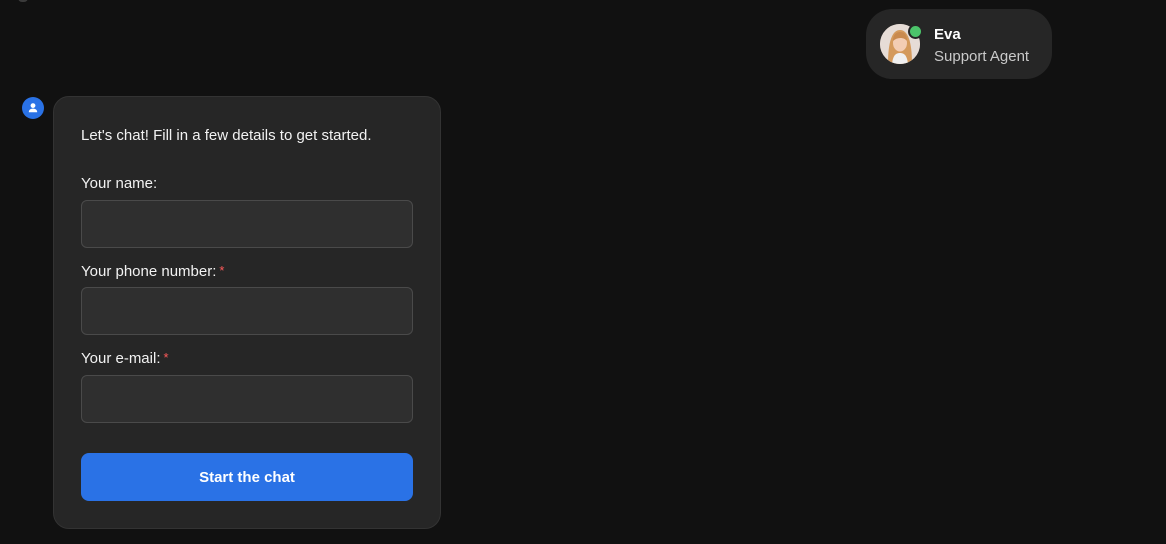 The height and width of the screenshot is (544, 1166). I want to click on online-status-dot, so click(915, 31).